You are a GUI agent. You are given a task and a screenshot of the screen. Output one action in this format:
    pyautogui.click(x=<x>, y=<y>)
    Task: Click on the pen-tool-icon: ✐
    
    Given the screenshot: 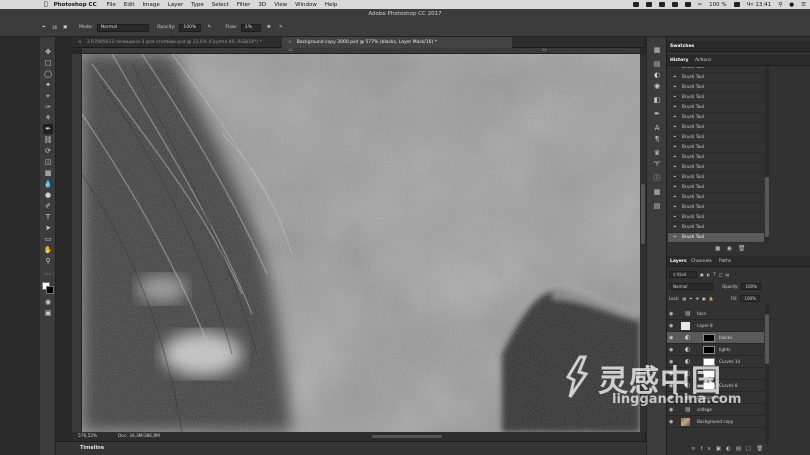 What is the action you would take?
    pyautogui.click(x=48, y=206)
    